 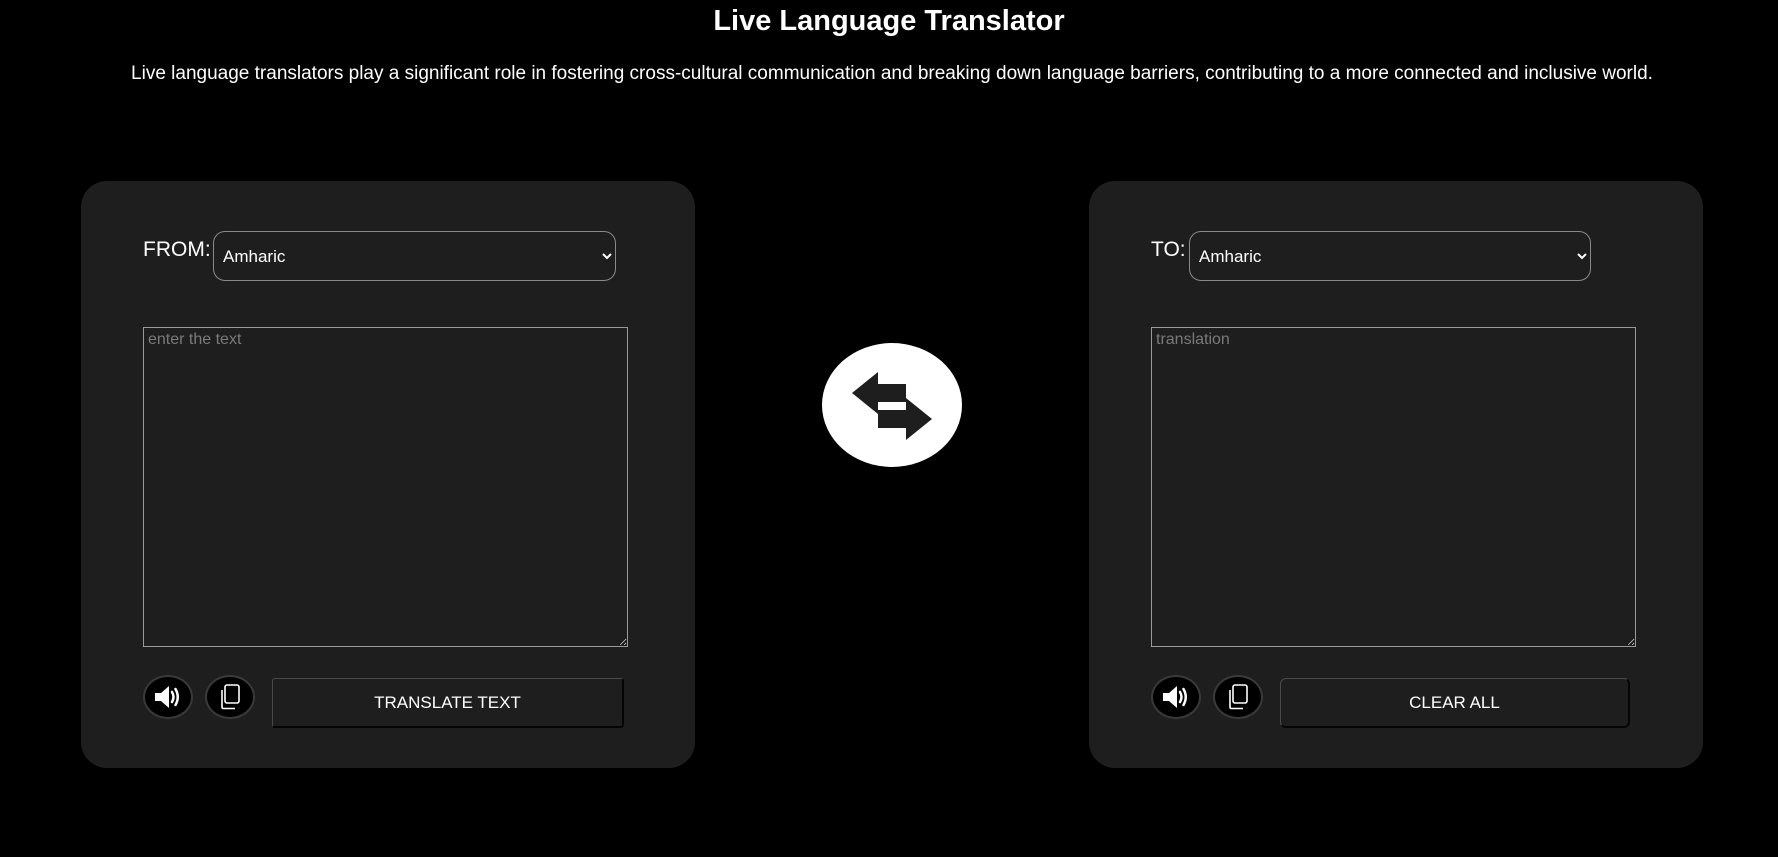 What do you see at coordinates (1168, 249) in the screenshot?
I see `to-label: TO:` at bounding box center [1168, 249].